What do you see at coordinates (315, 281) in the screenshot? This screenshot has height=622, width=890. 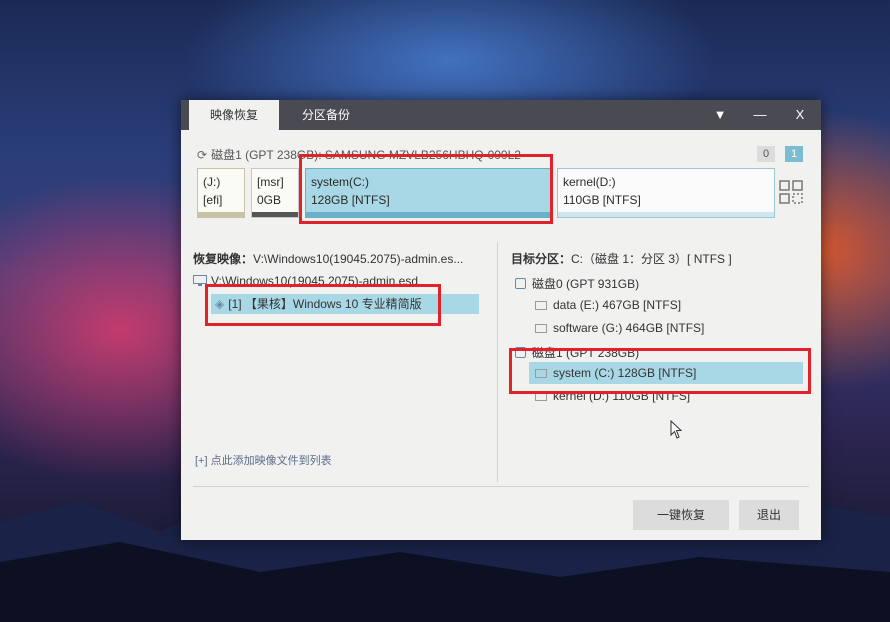 I see `image-file-name: V:\Windows10(19045.2075)-admin.esd` at bounding box center [315, 281].